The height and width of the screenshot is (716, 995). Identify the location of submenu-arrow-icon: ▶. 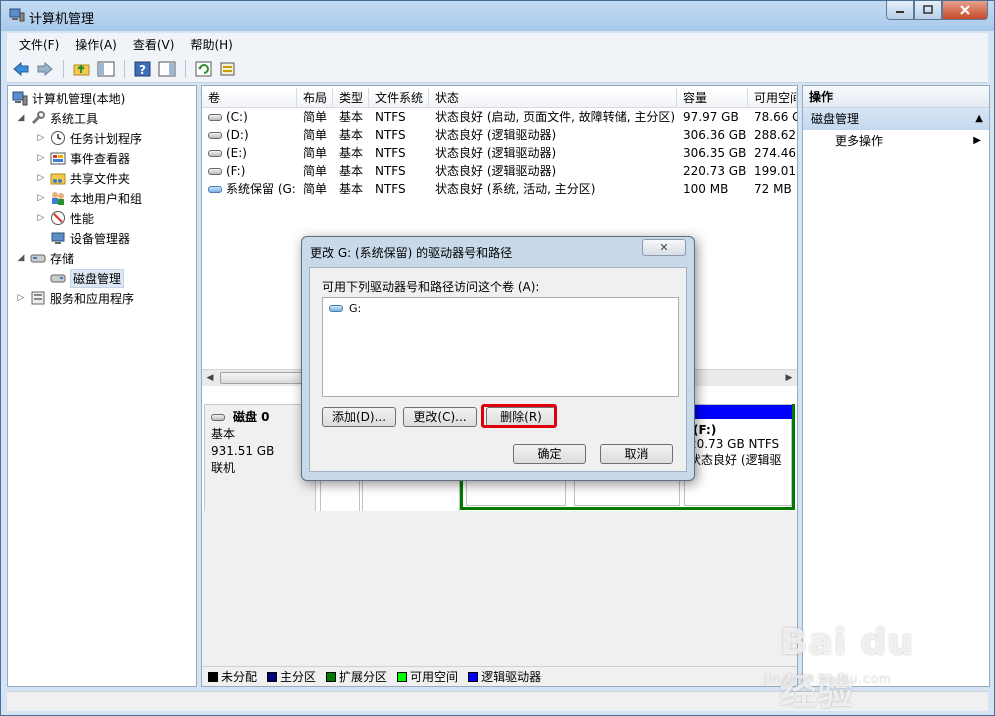
(977, 140).